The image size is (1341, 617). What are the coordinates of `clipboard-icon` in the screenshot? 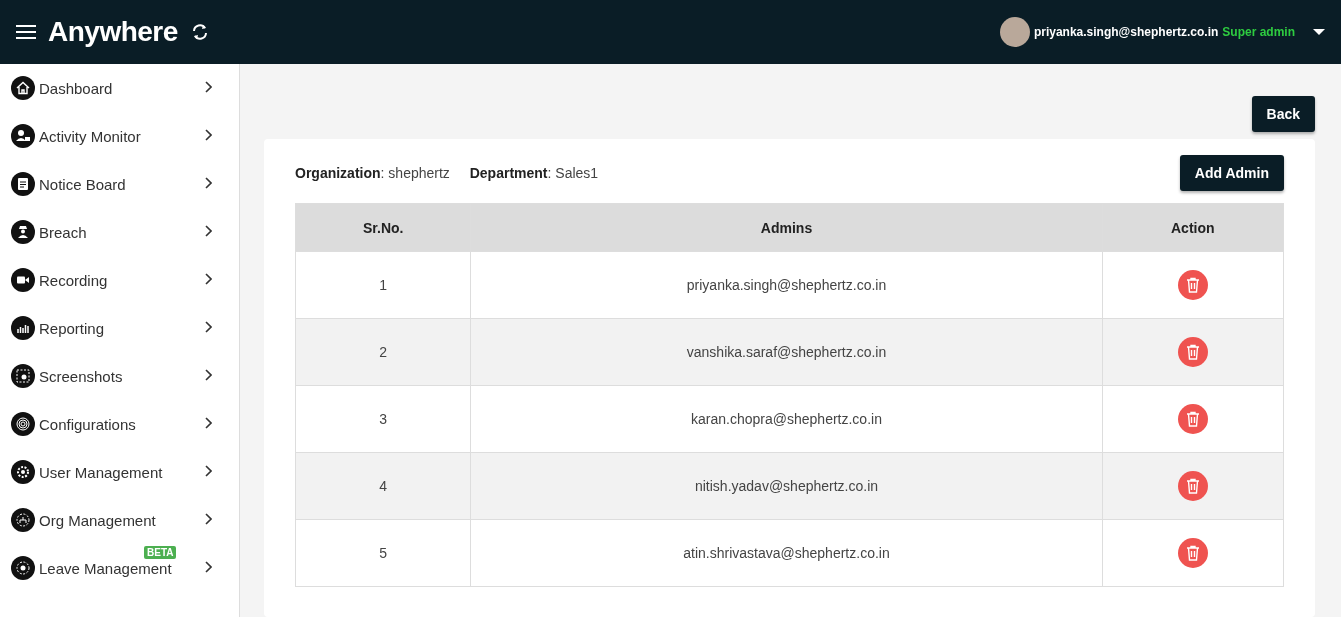 It's located at (23, 184).